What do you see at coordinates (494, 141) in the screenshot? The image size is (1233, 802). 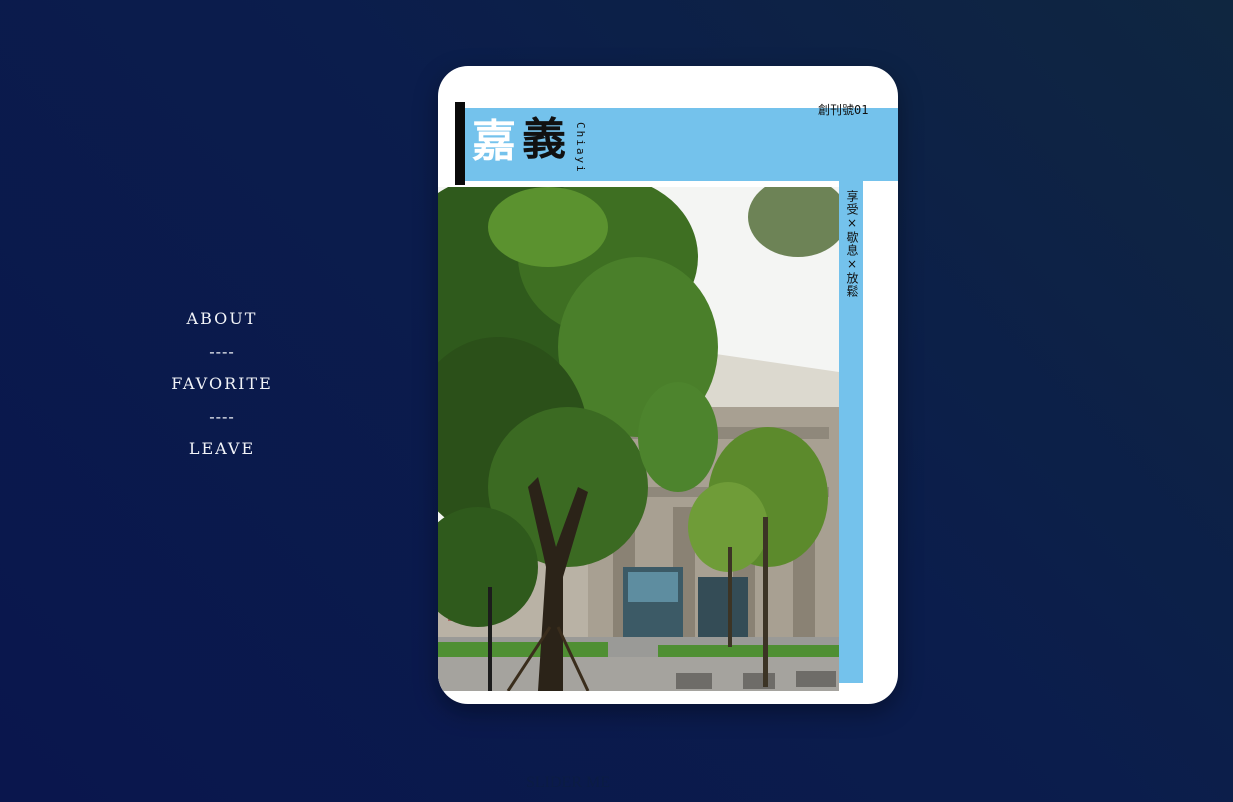 I see `cover-title-white: 嘉` at bounding box center [494, 141].